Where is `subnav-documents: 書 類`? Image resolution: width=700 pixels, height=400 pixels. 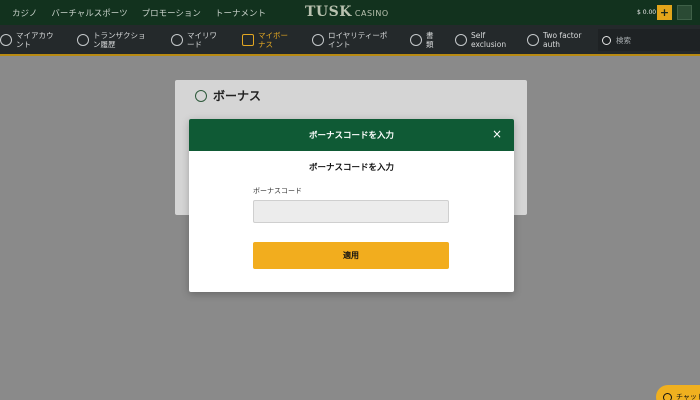 subnav-documents: 書 類 is located at coordinates (422, 39).